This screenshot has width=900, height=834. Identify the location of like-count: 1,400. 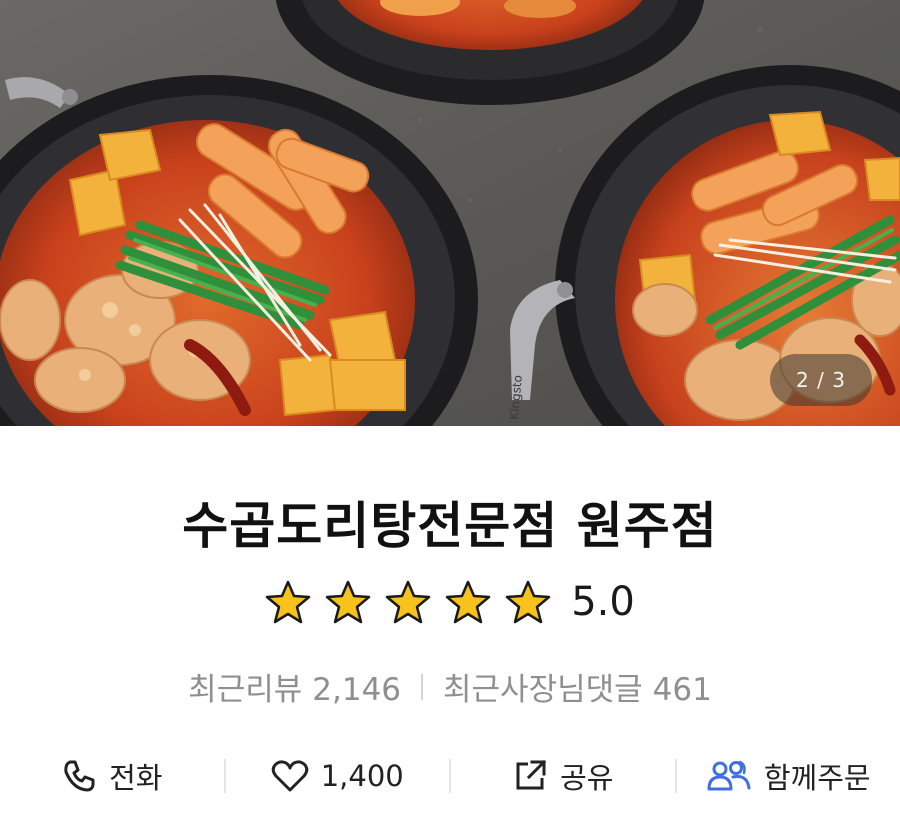
(362, 776).